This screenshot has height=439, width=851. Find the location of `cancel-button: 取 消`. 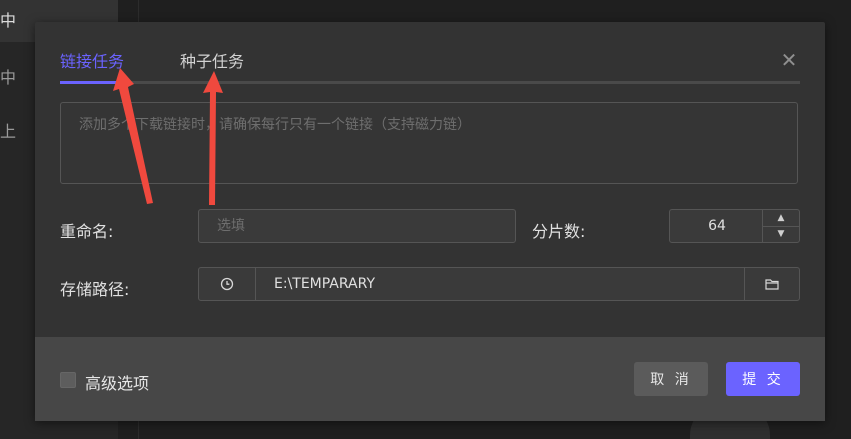

cancel-button: 取 消 is located at coordinates (671, 379).